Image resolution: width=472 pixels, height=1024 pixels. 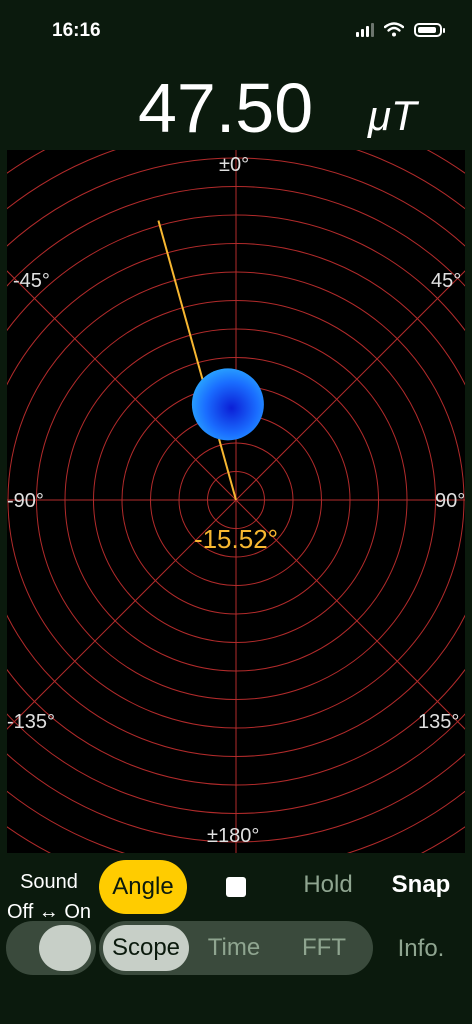 I want to click on label-45: 45°, so click(x=446, y=281).